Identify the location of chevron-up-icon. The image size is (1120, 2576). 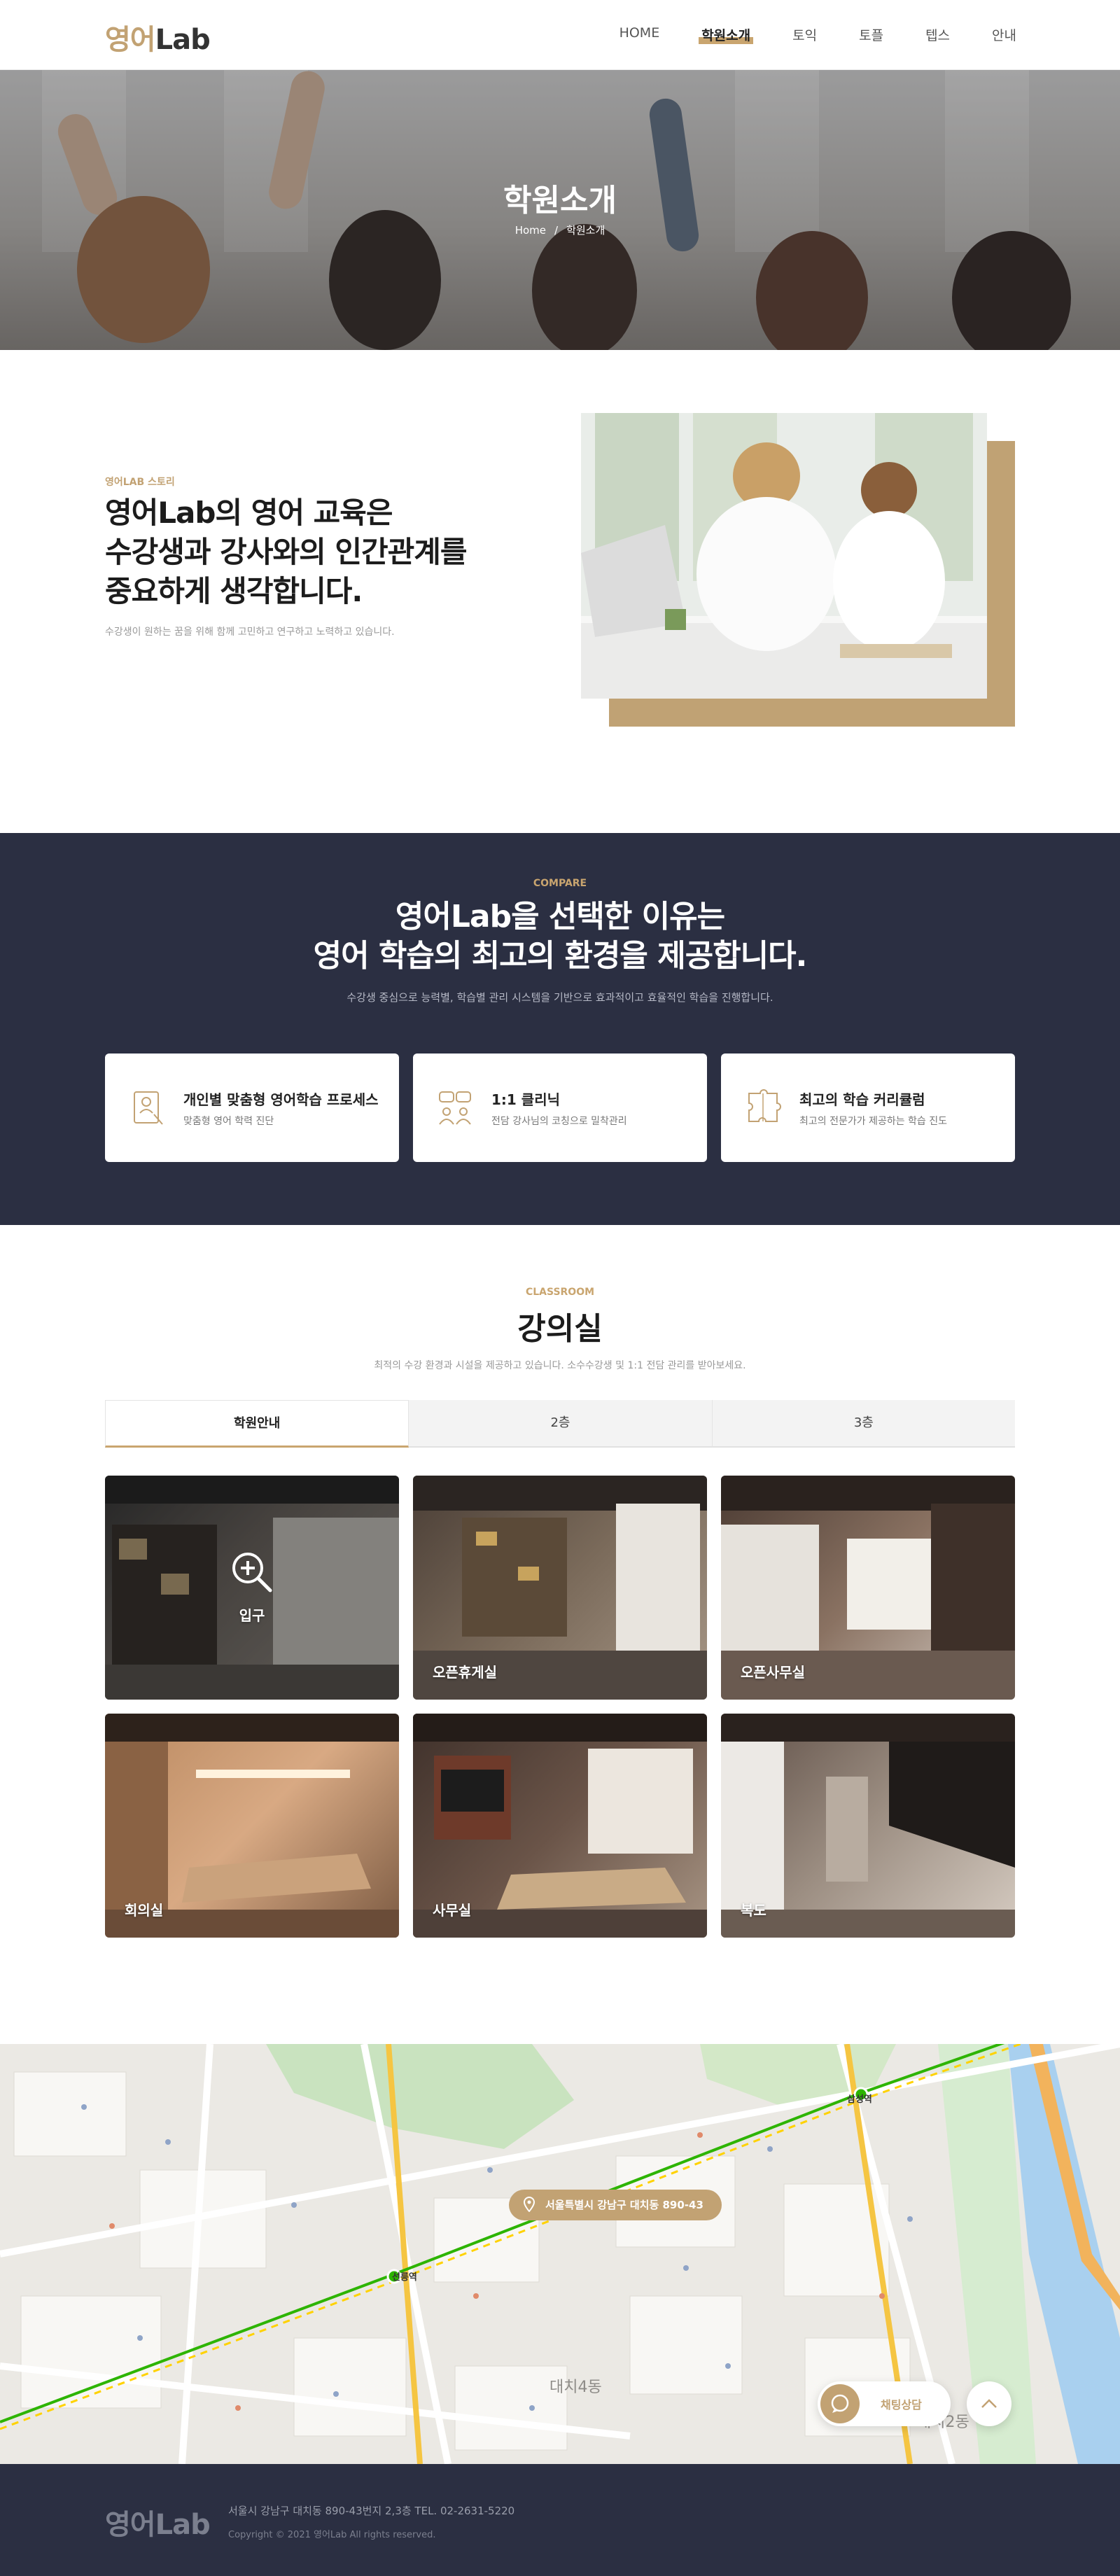
(989, 2403).